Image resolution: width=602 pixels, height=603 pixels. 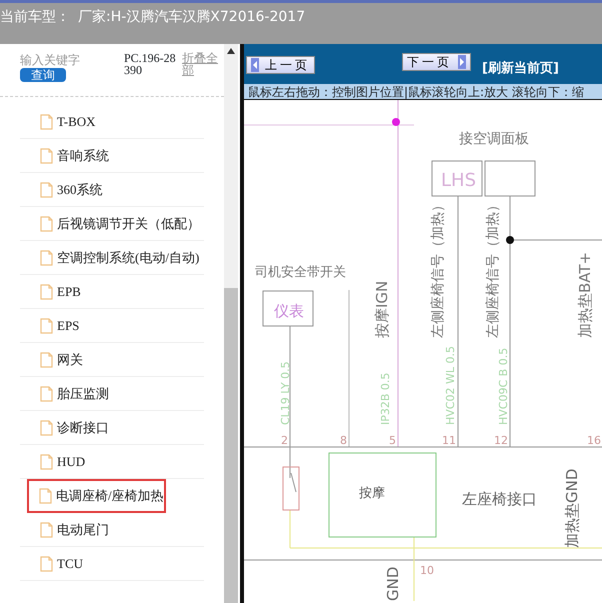 I want to click on pin-number: 10, so click(x=427, y=570).